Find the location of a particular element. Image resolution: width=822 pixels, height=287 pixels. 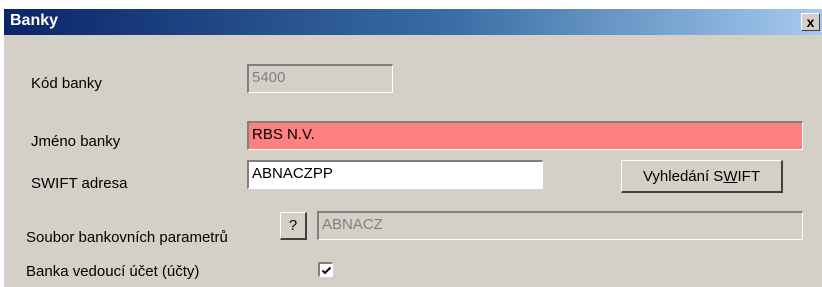

bank-params-file-field: ABNACZ is located at coordinates (560, 225).